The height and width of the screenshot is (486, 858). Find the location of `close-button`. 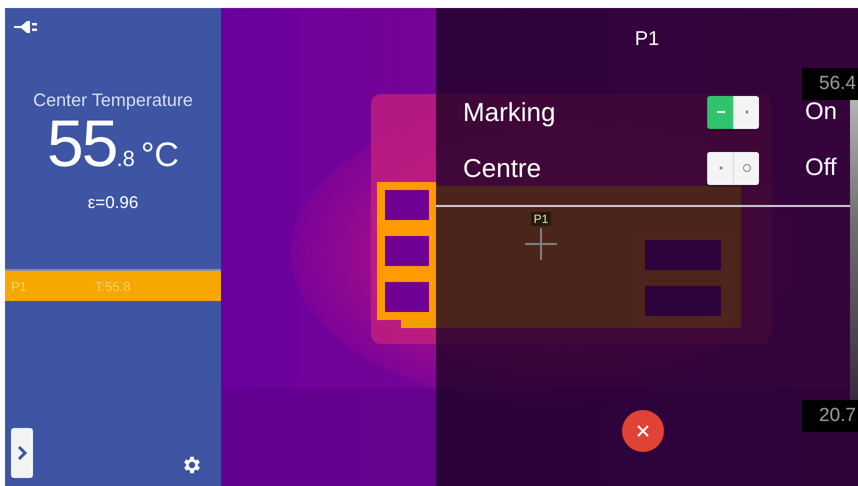

close-button is located at coordinates (643, 431).